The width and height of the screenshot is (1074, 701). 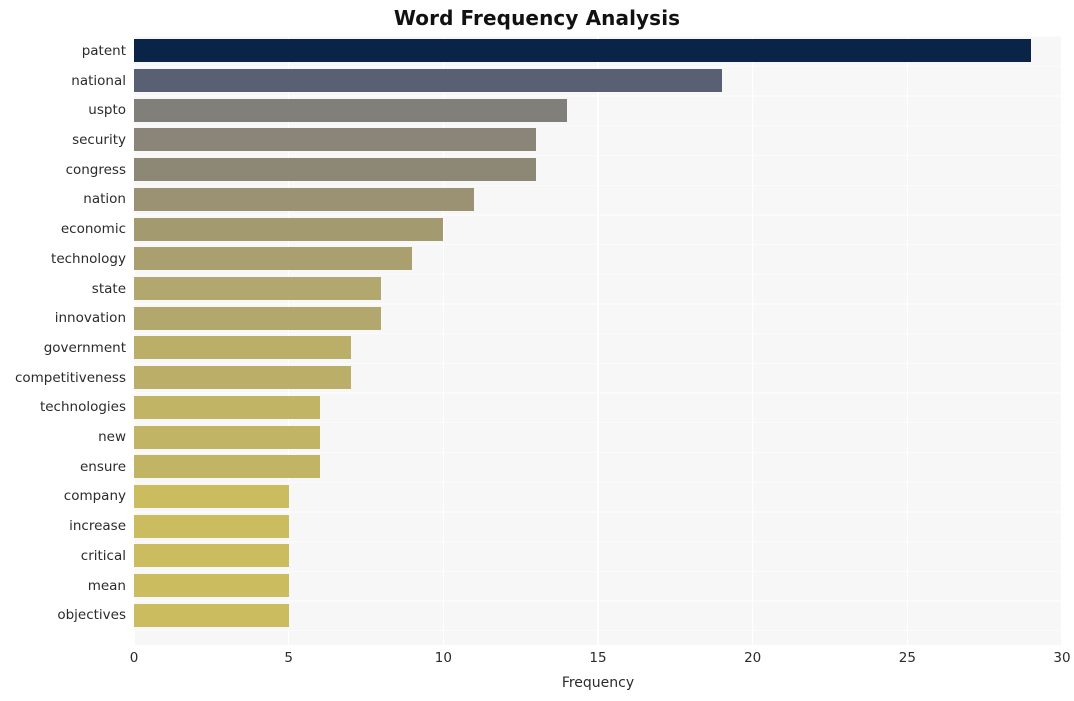 I want to click on bar-objectives, so click(x=211, y=615).